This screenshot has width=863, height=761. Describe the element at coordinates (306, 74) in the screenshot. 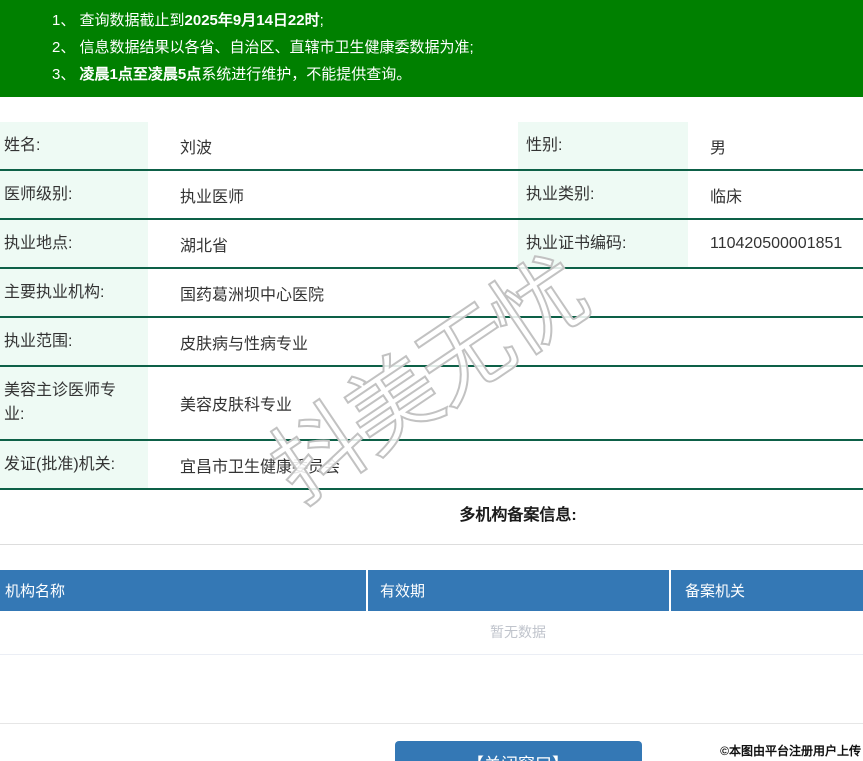

I see `notice-text: 系统进行维护，不能提供查询。` at that location.